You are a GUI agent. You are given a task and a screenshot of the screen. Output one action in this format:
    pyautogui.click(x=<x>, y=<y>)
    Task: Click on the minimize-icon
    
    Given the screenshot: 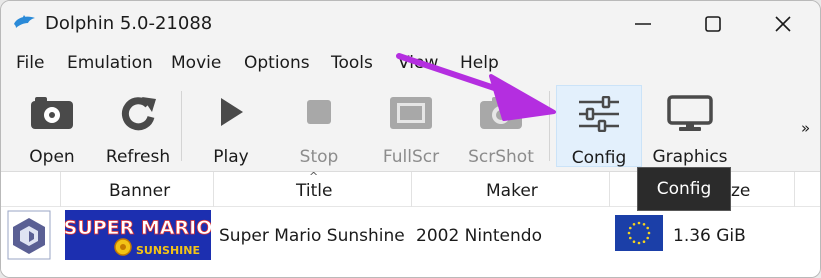 What is the action you would take?
    pyautogui.click(x=643, y=24)
    